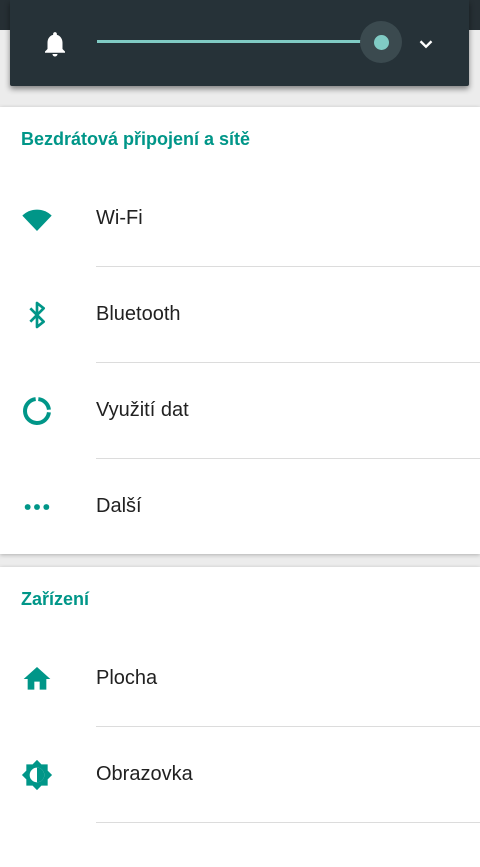 The height and width of the screenshot is (867, 480). I want to click on settings-item-wifi: Wi-Fi, so click(240, 219).